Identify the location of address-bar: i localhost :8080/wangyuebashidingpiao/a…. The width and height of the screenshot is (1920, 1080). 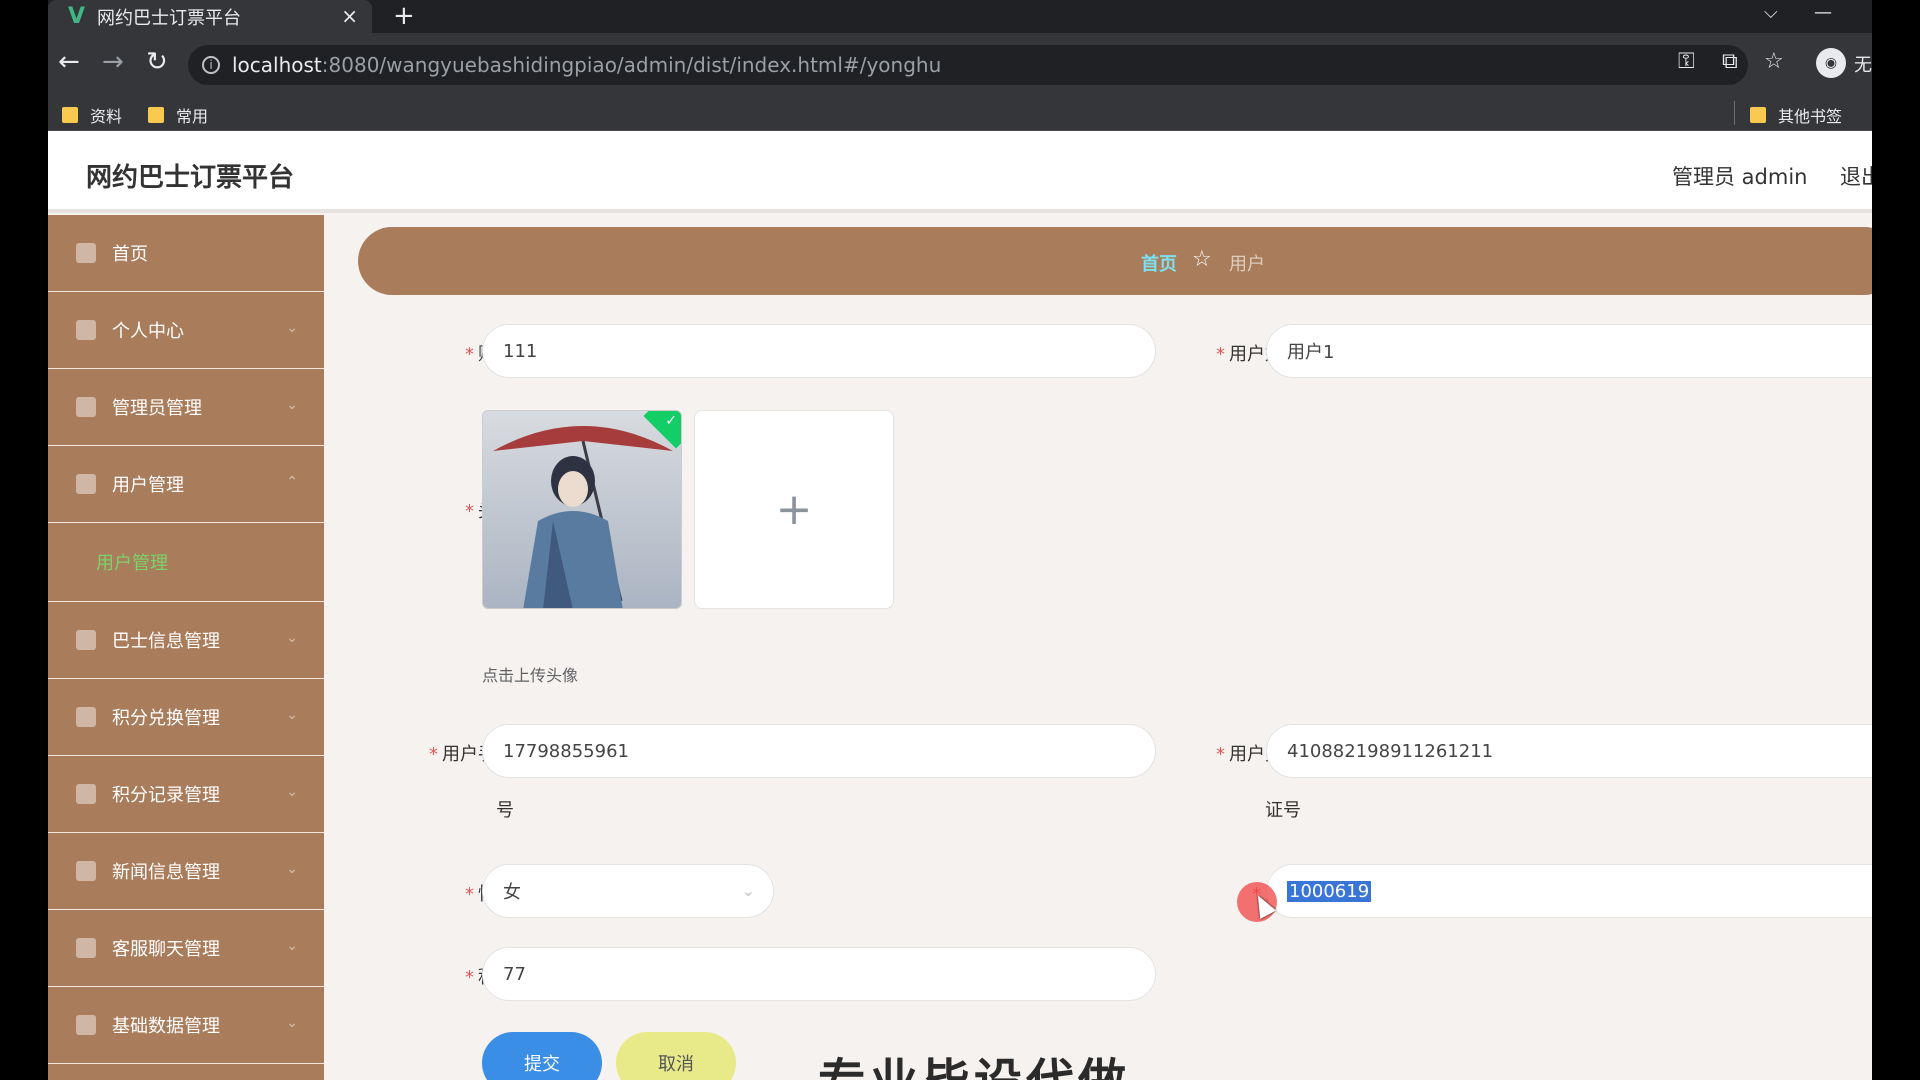
(968, 65).